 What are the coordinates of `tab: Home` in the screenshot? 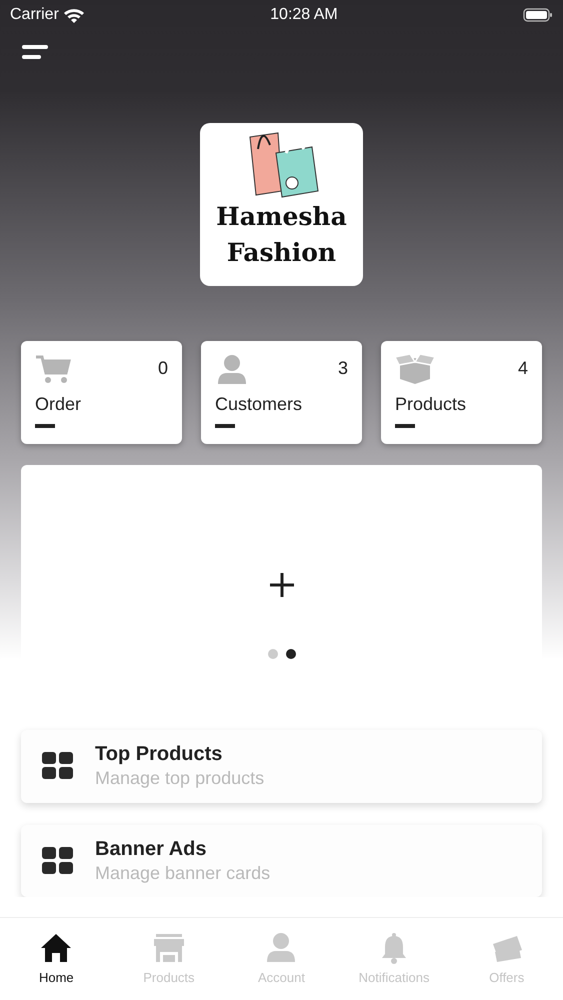 It's located at (56, 959).